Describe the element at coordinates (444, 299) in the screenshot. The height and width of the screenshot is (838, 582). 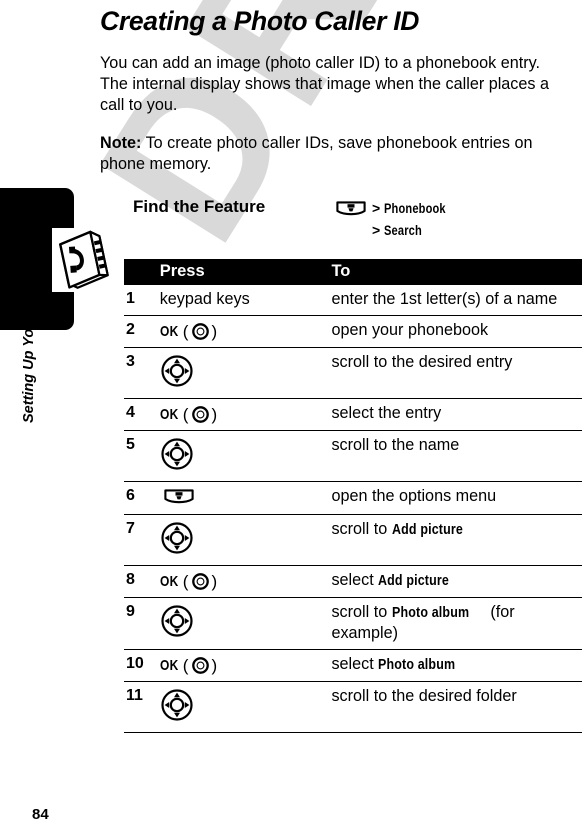
I see `action-text: enter the 1st letter(s) of a name` at that location.